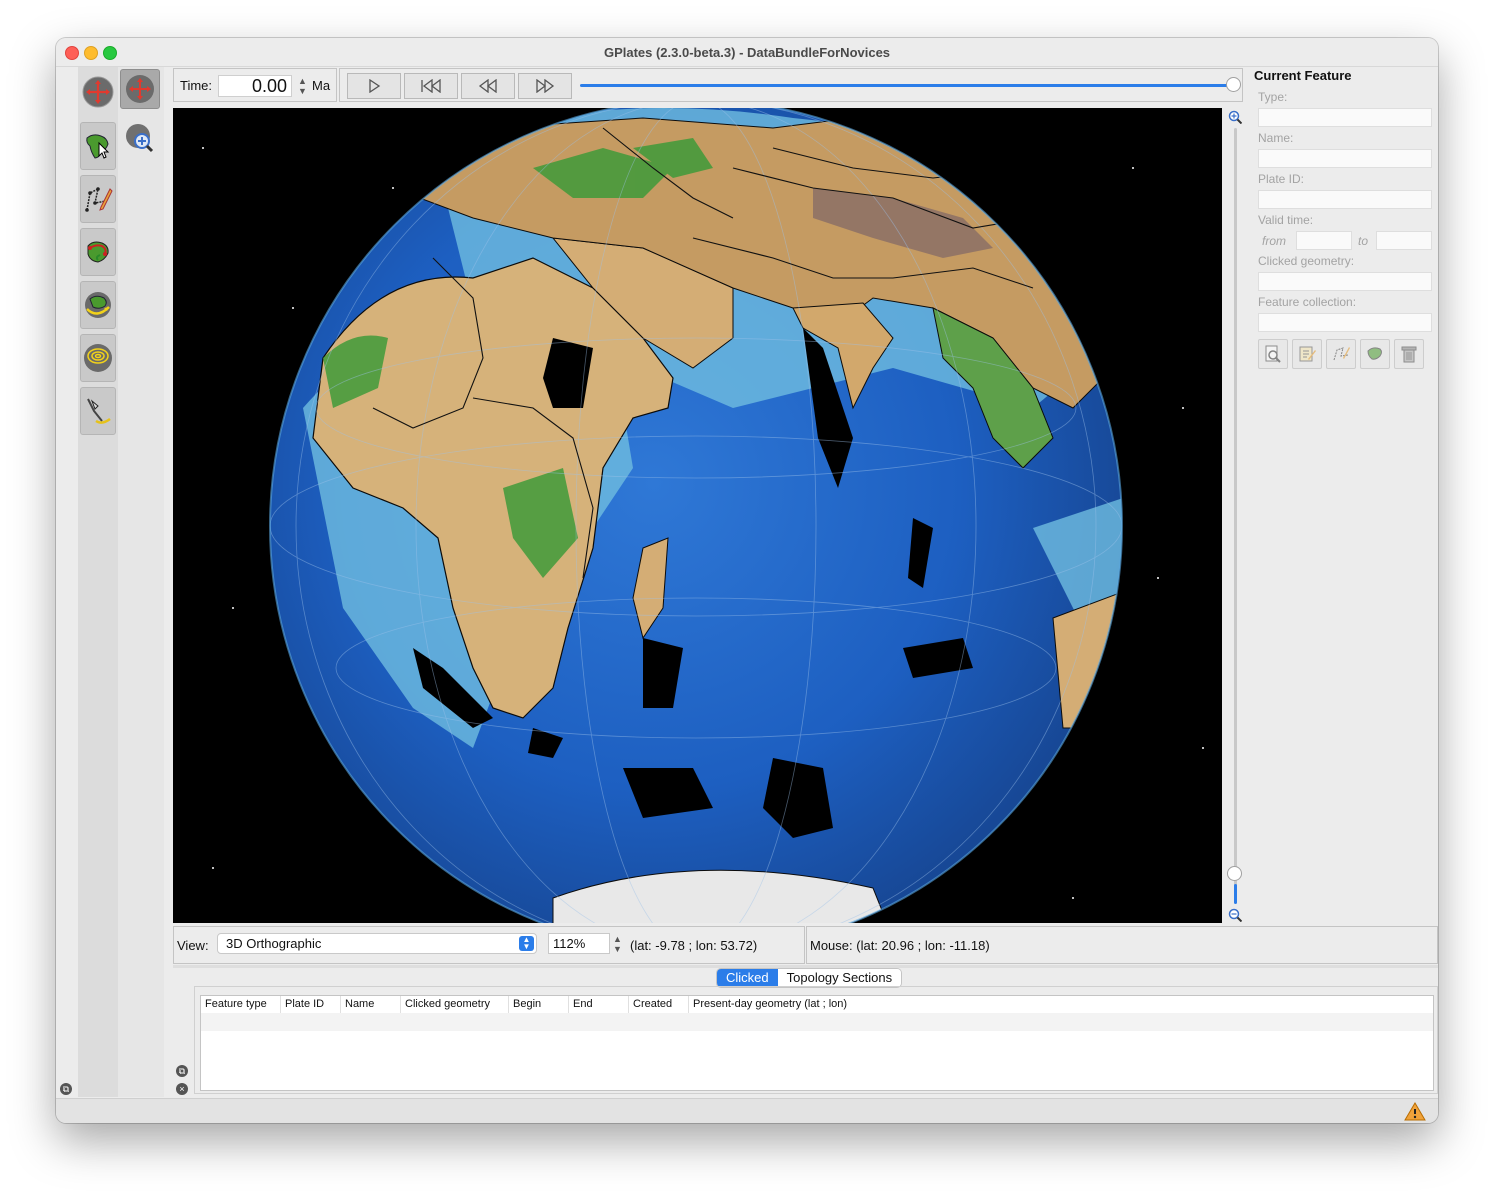 The height and width of the screenshot is (1197, 1494). I want to click on play-button, so click(374, 86).